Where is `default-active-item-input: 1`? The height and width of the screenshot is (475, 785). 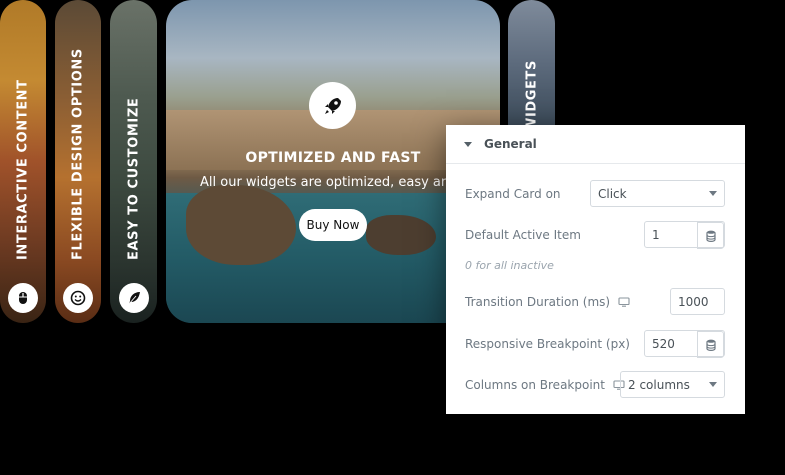 default-active-item-input: 1 is located at coordinates (684, 235).